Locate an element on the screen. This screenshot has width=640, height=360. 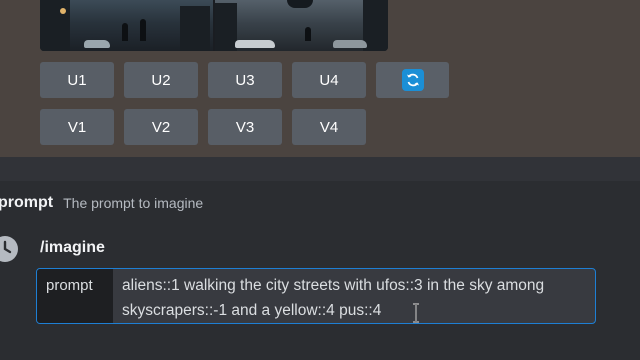
option-name: prompt is located at coordinates (27, 202).